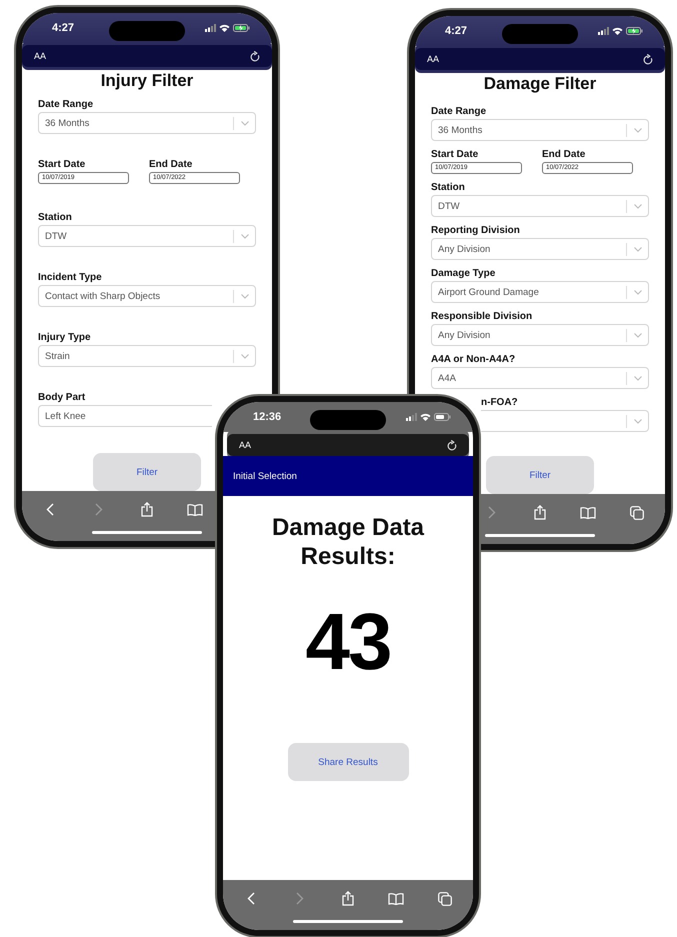  What do you see at coordinates (540, 84) in the screenshot?
I see `page-title: Damage Filter` at bounding box center [540, 84].